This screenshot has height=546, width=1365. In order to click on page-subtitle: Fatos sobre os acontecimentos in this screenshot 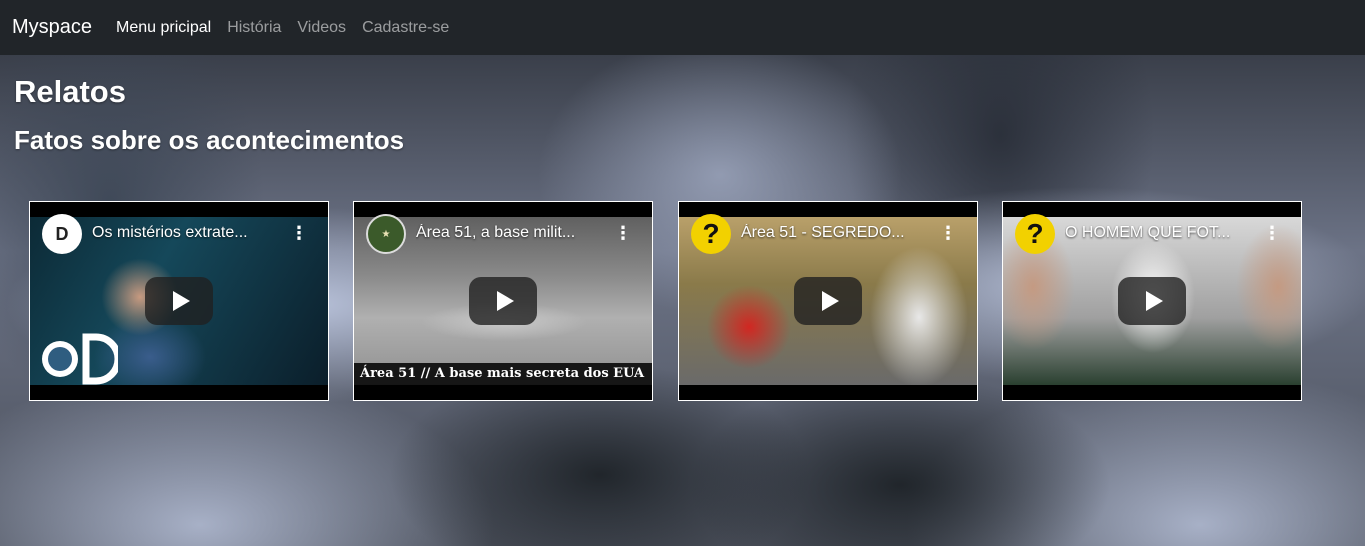, I will do `click(209, 140)`.